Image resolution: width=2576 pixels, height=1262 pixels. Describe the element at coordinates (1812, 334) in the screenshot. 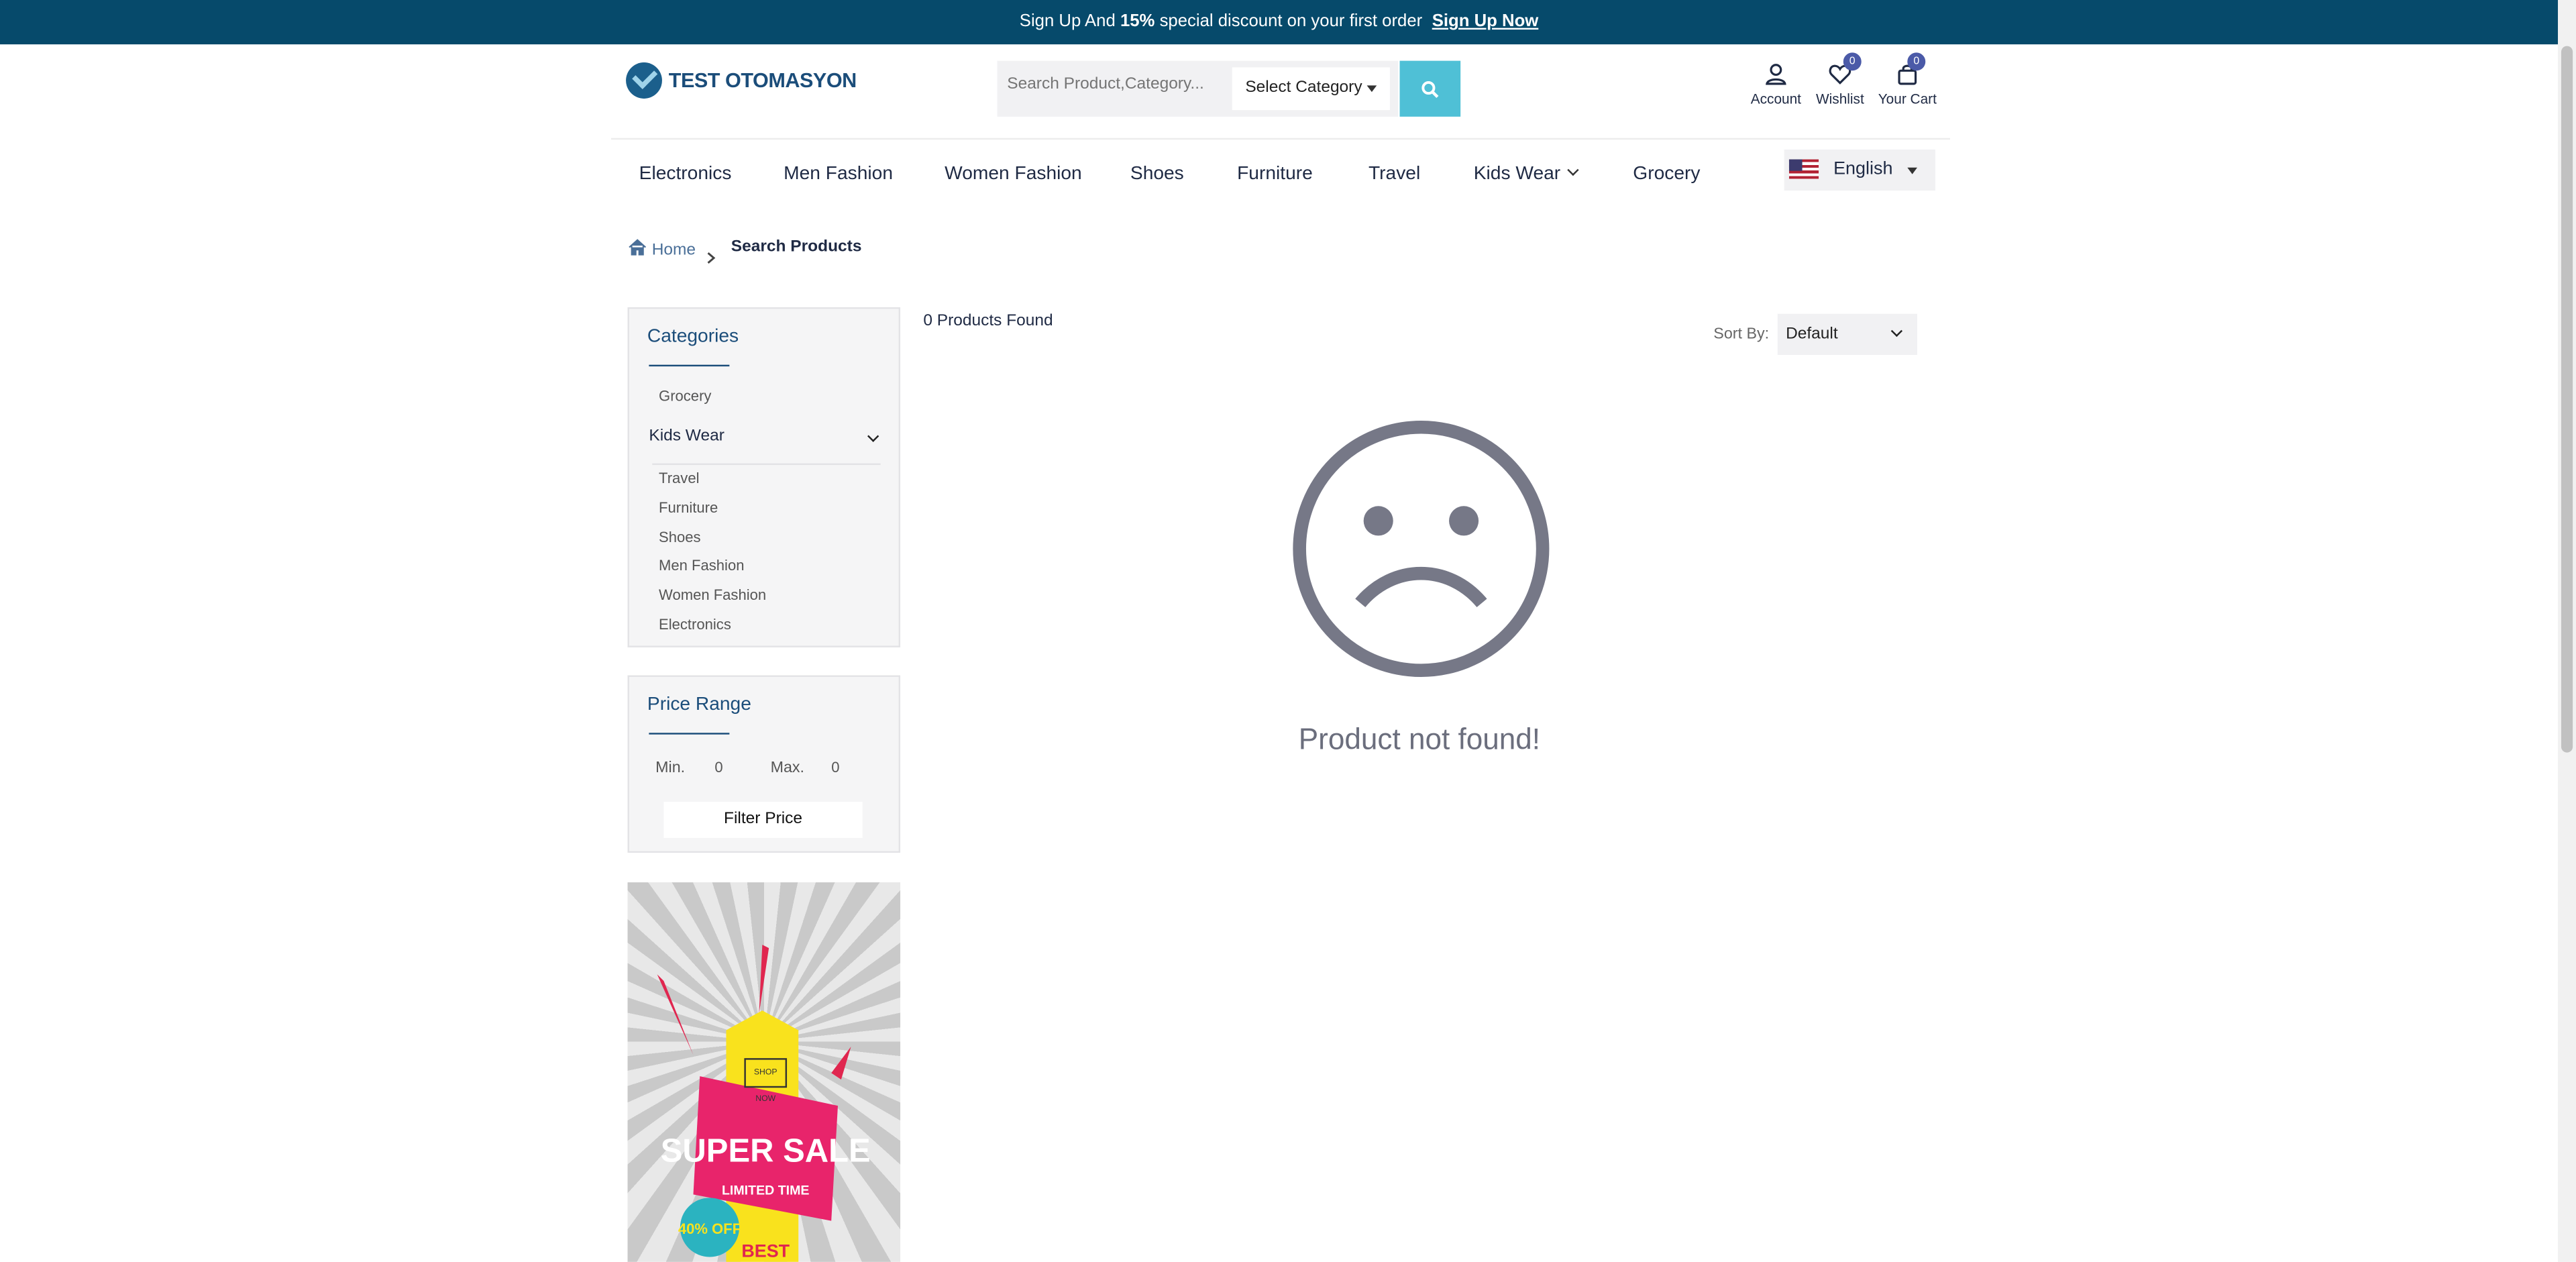

I see `sort-select-value: Default` at that location.